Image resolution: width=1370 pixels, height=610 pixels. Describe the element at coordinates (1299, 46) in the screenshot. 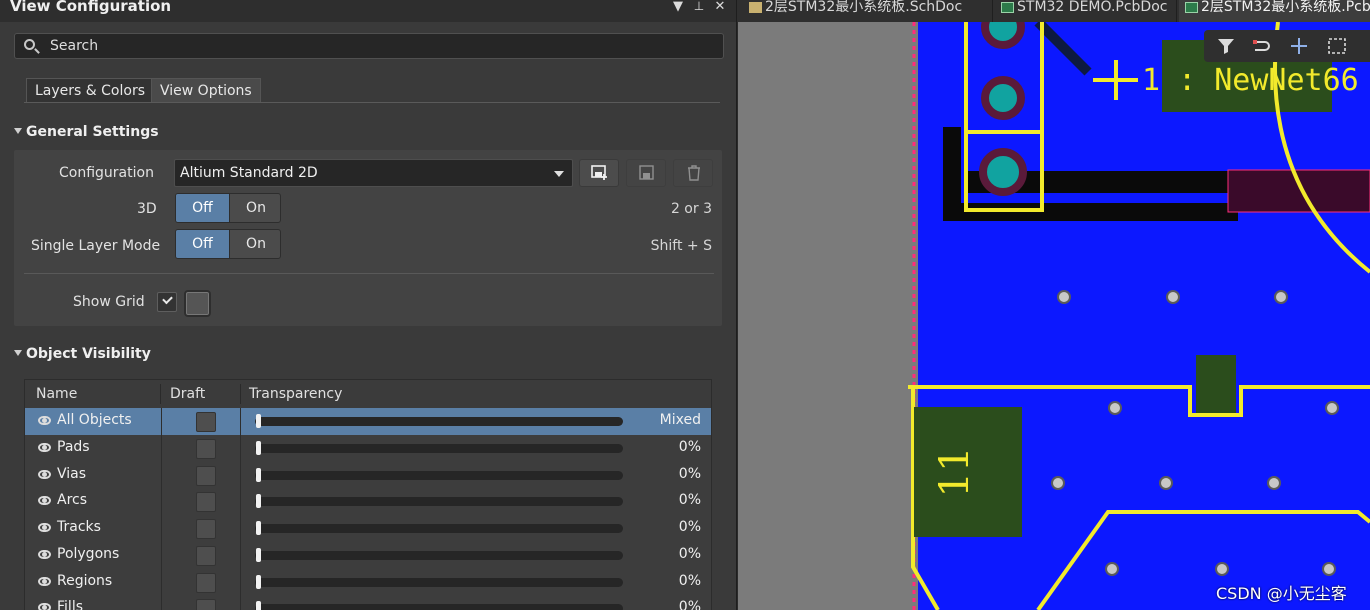

I see `place-plus-icon` at that location.